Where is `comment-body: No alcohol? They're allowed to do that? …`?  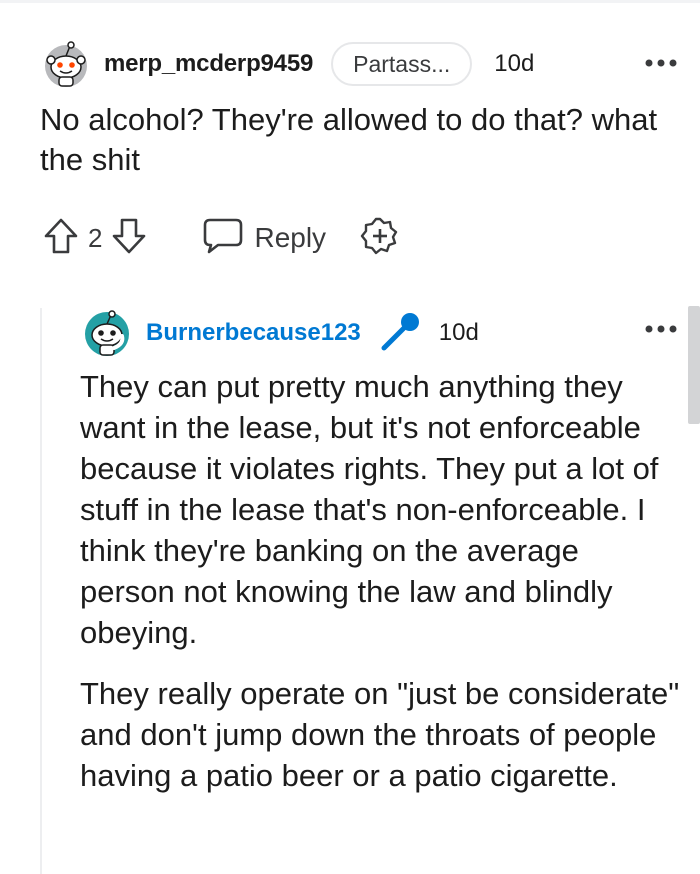
comment-body: No alcohol? They're allowed to do that? … is located at coordinates (349, 139).